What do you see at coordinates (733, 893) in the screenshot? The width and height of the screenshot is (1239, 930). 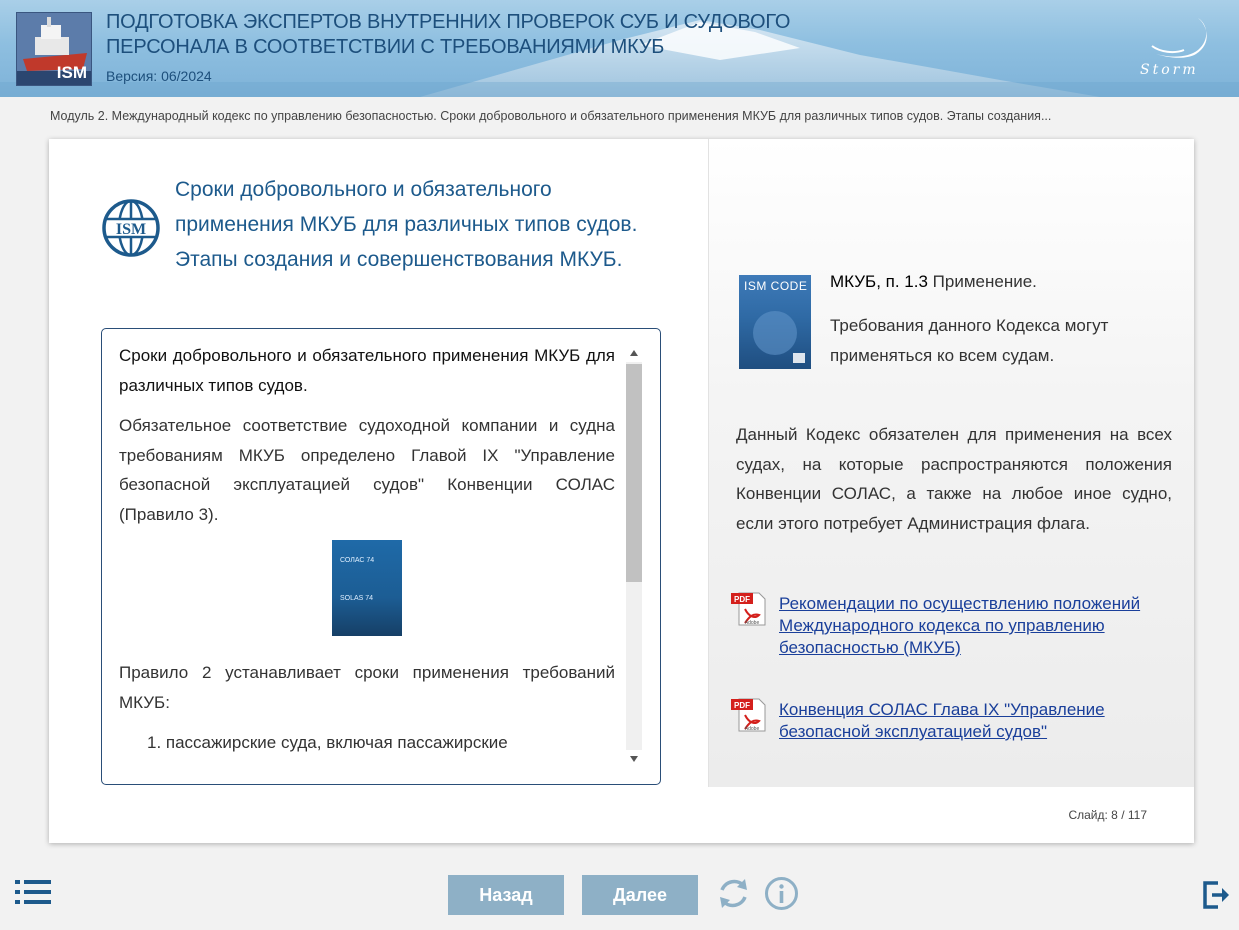 I see `refresh-icon` at bounding box center [733, 893].